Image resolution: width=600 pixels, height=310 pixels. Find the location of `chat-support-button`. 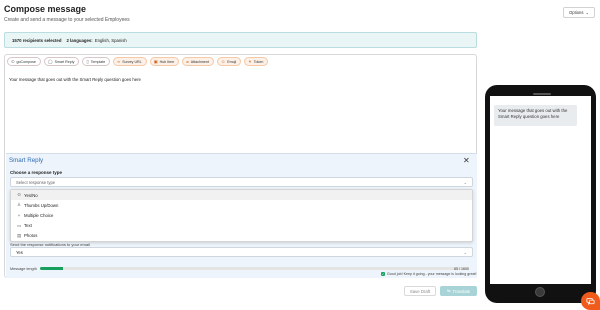

chat-support-button is located at coordinates (590, 301).